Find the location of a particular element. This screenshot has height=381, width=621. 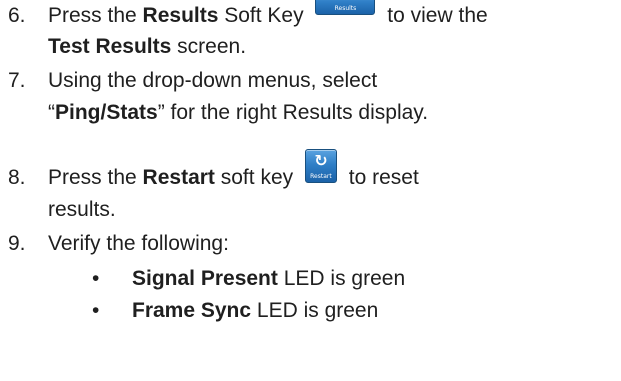

bullet-2-bold: Frame Sync is located at coordinates (192, 310).